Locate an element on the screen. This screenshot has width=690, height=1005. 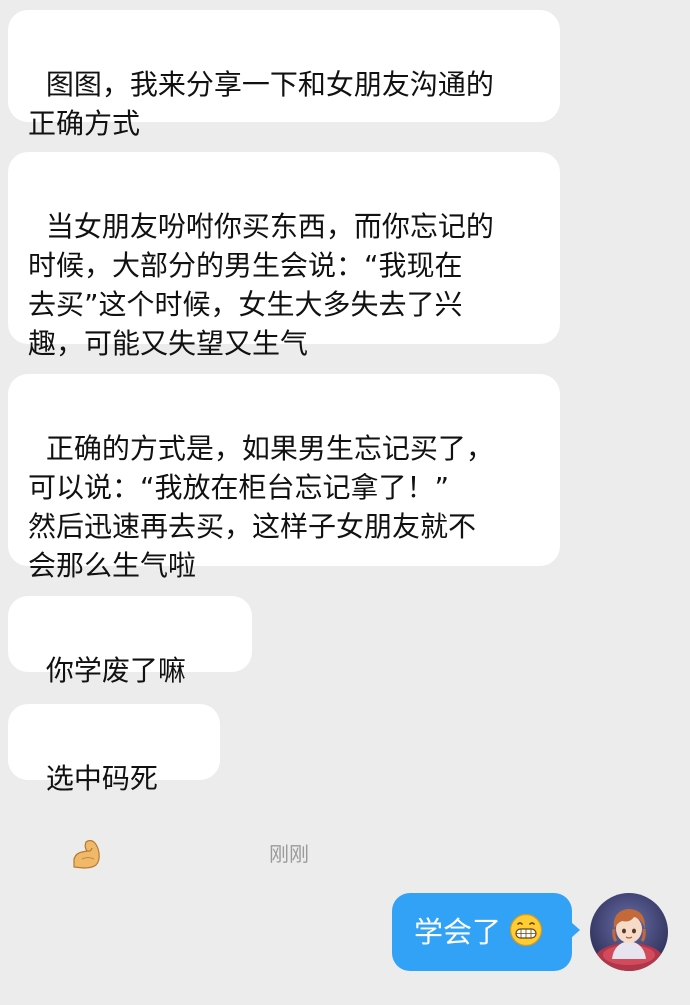
my-message-bubble: 学会了 is located at coordinates (482, 932).